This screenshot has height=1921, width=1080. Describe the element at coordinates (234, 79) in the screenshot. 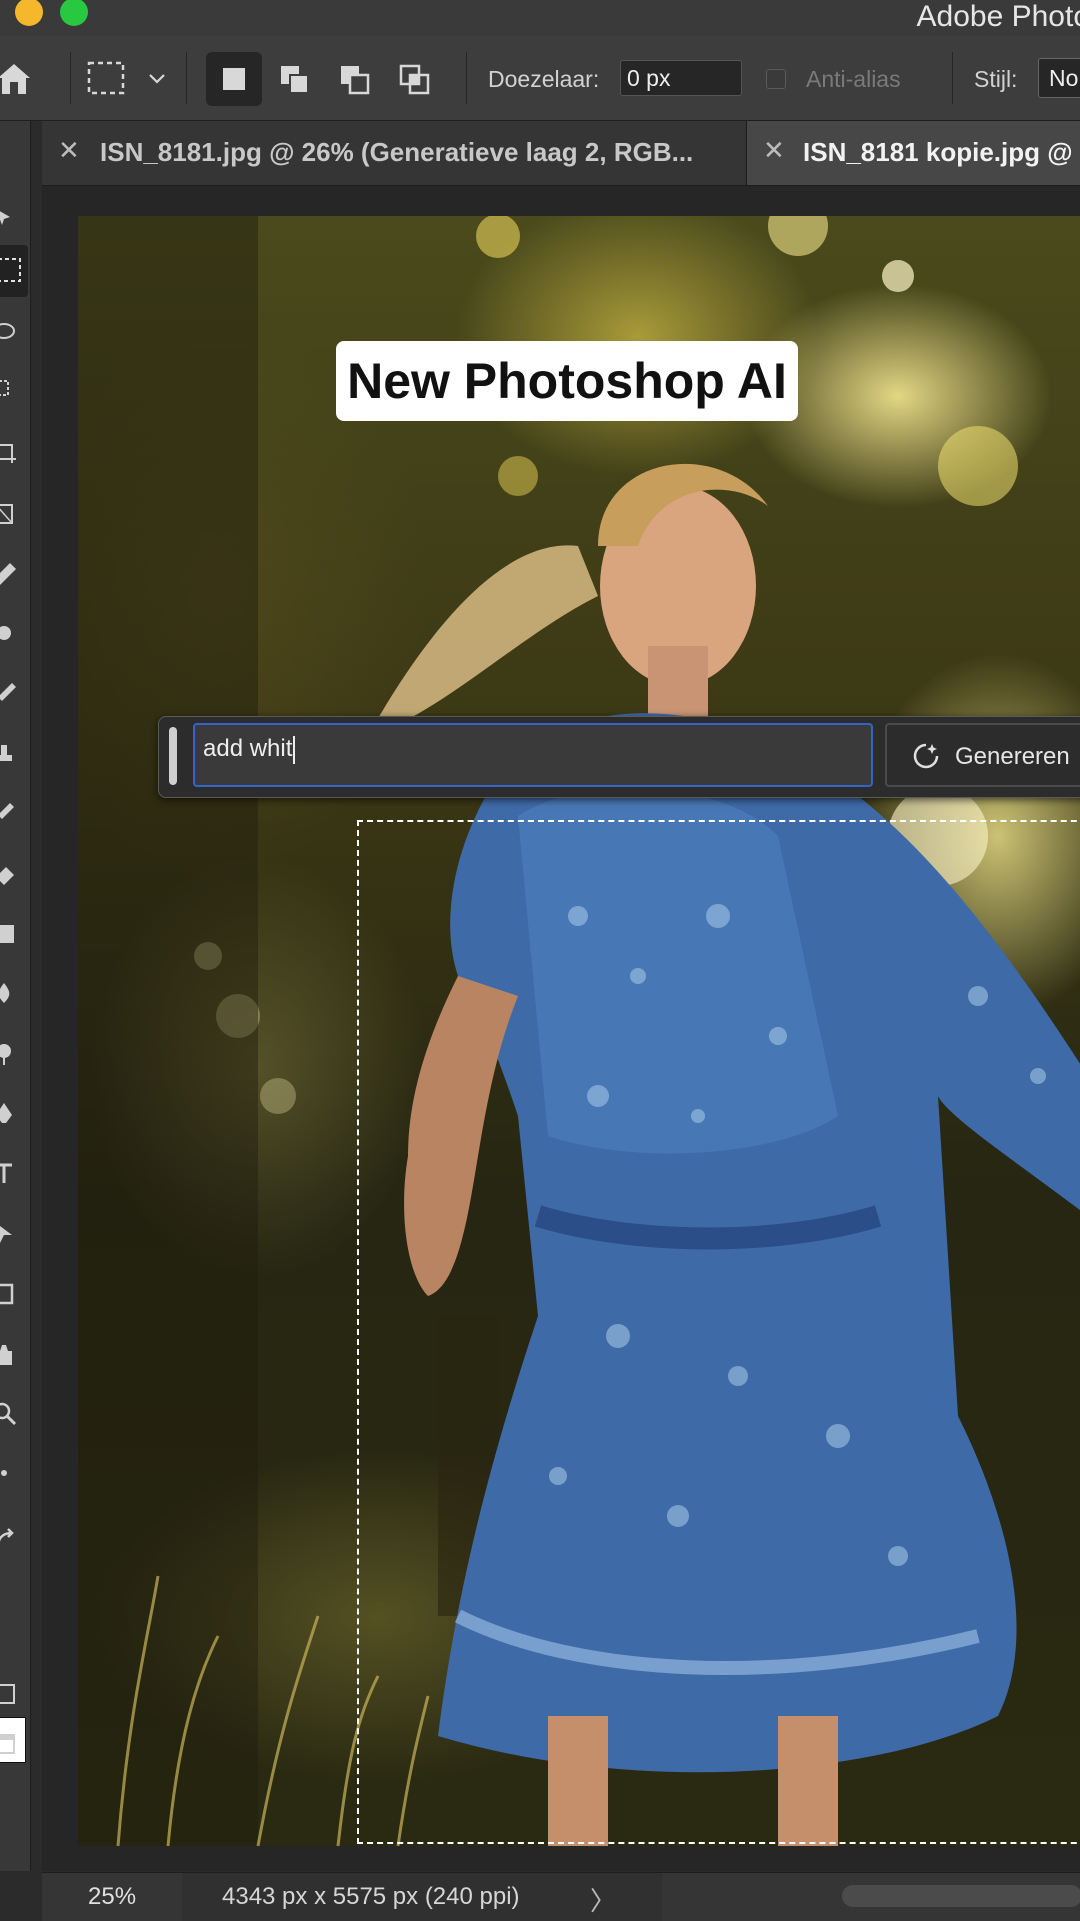

I see `new-selection-button` at that location.